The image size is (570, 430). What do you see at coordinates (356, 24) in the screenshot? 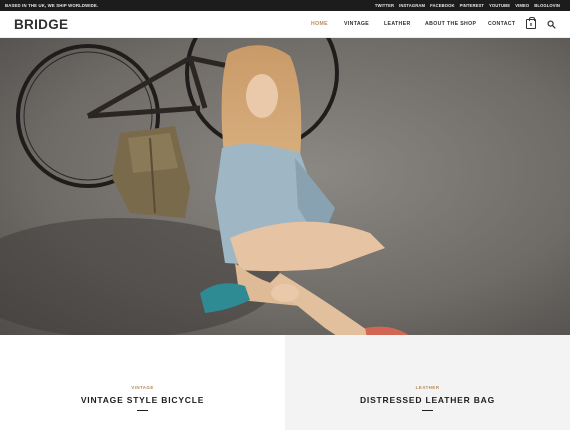
I see `nav-vintage: VINTAGE` at bounding box center [356, 24].